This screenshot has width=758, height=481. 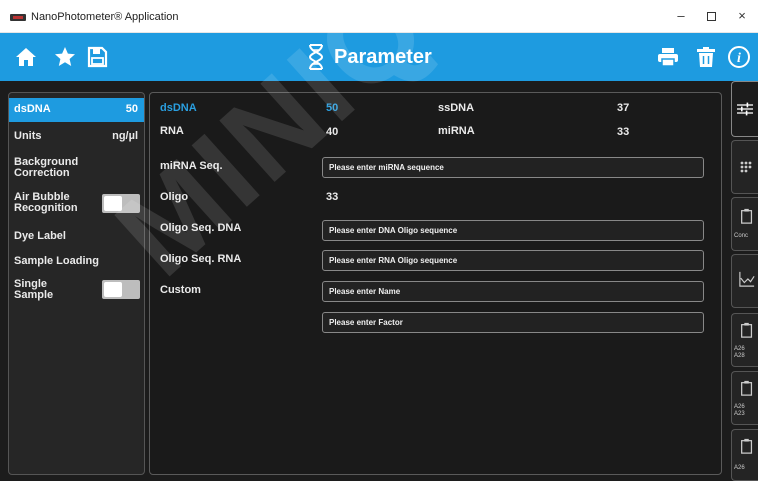 I want to click on page-header: Parameter, so click(x=370, y=57).